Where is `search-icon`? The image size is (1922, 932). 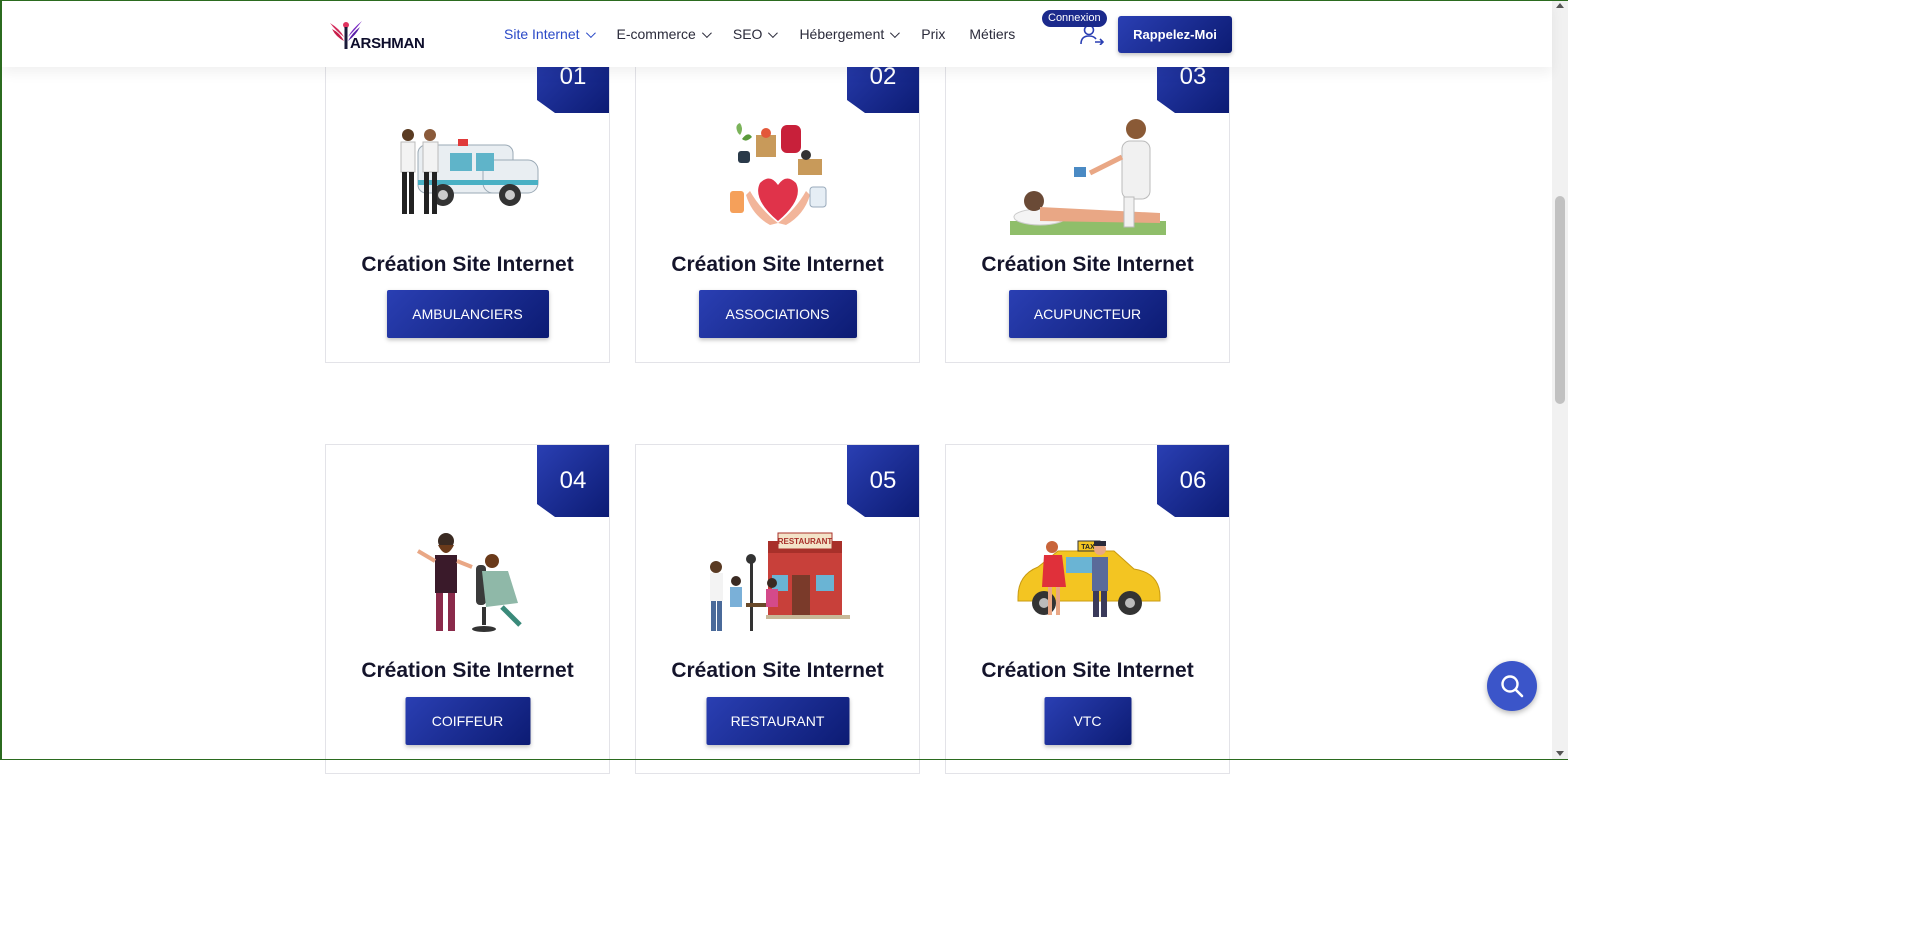 search-icon is located at coordinates (1512, 686).